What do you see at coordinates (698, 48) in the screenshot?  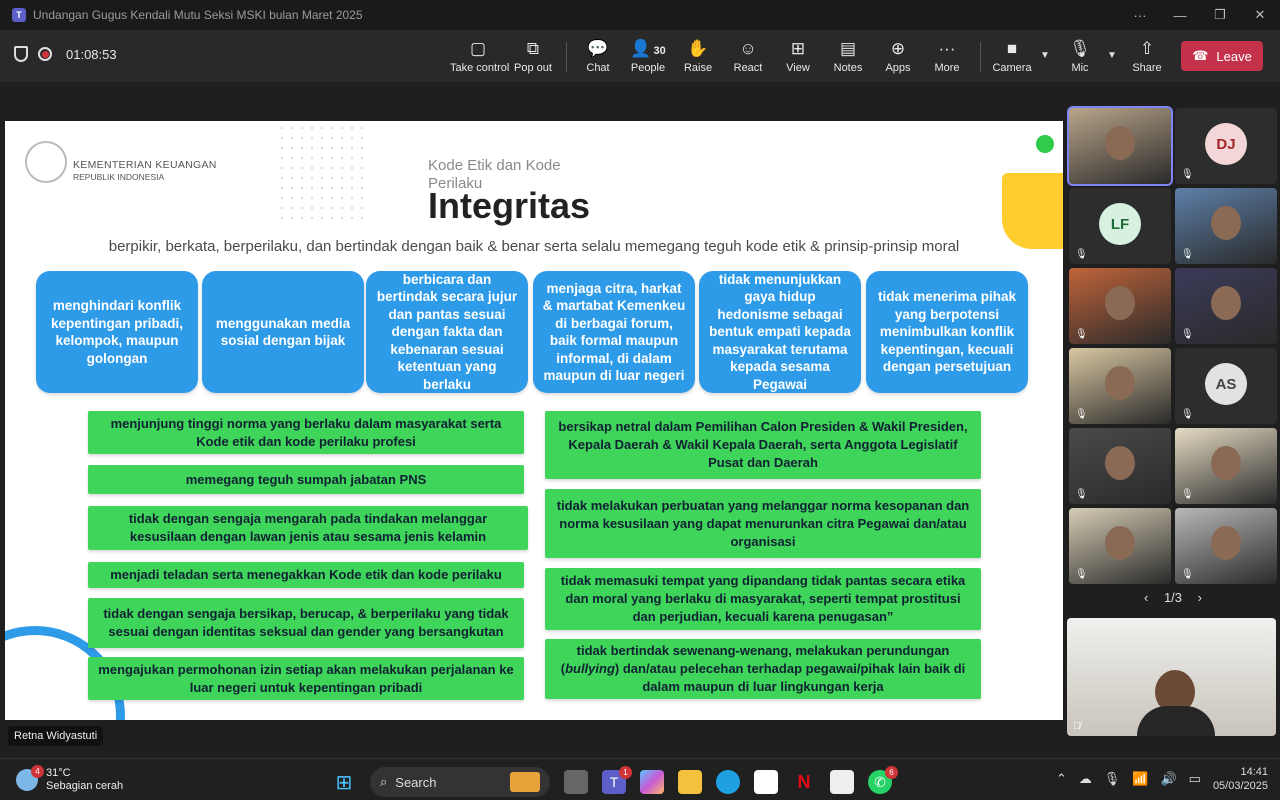 I see `hand-icon: ✋` at bounding box center [698, 48].